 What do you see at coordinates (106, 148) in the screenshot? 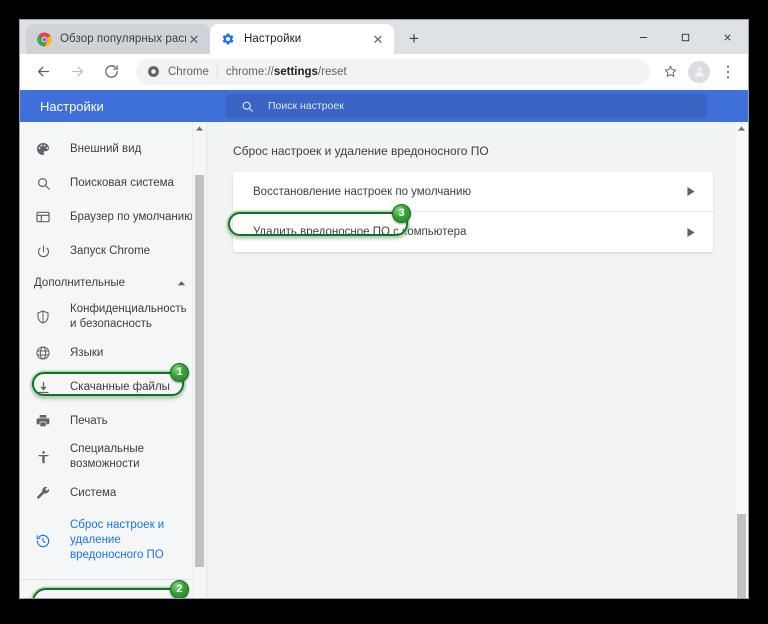
I see `sidebar-item-label: Внешний вид` at bounding box center [106, 148].